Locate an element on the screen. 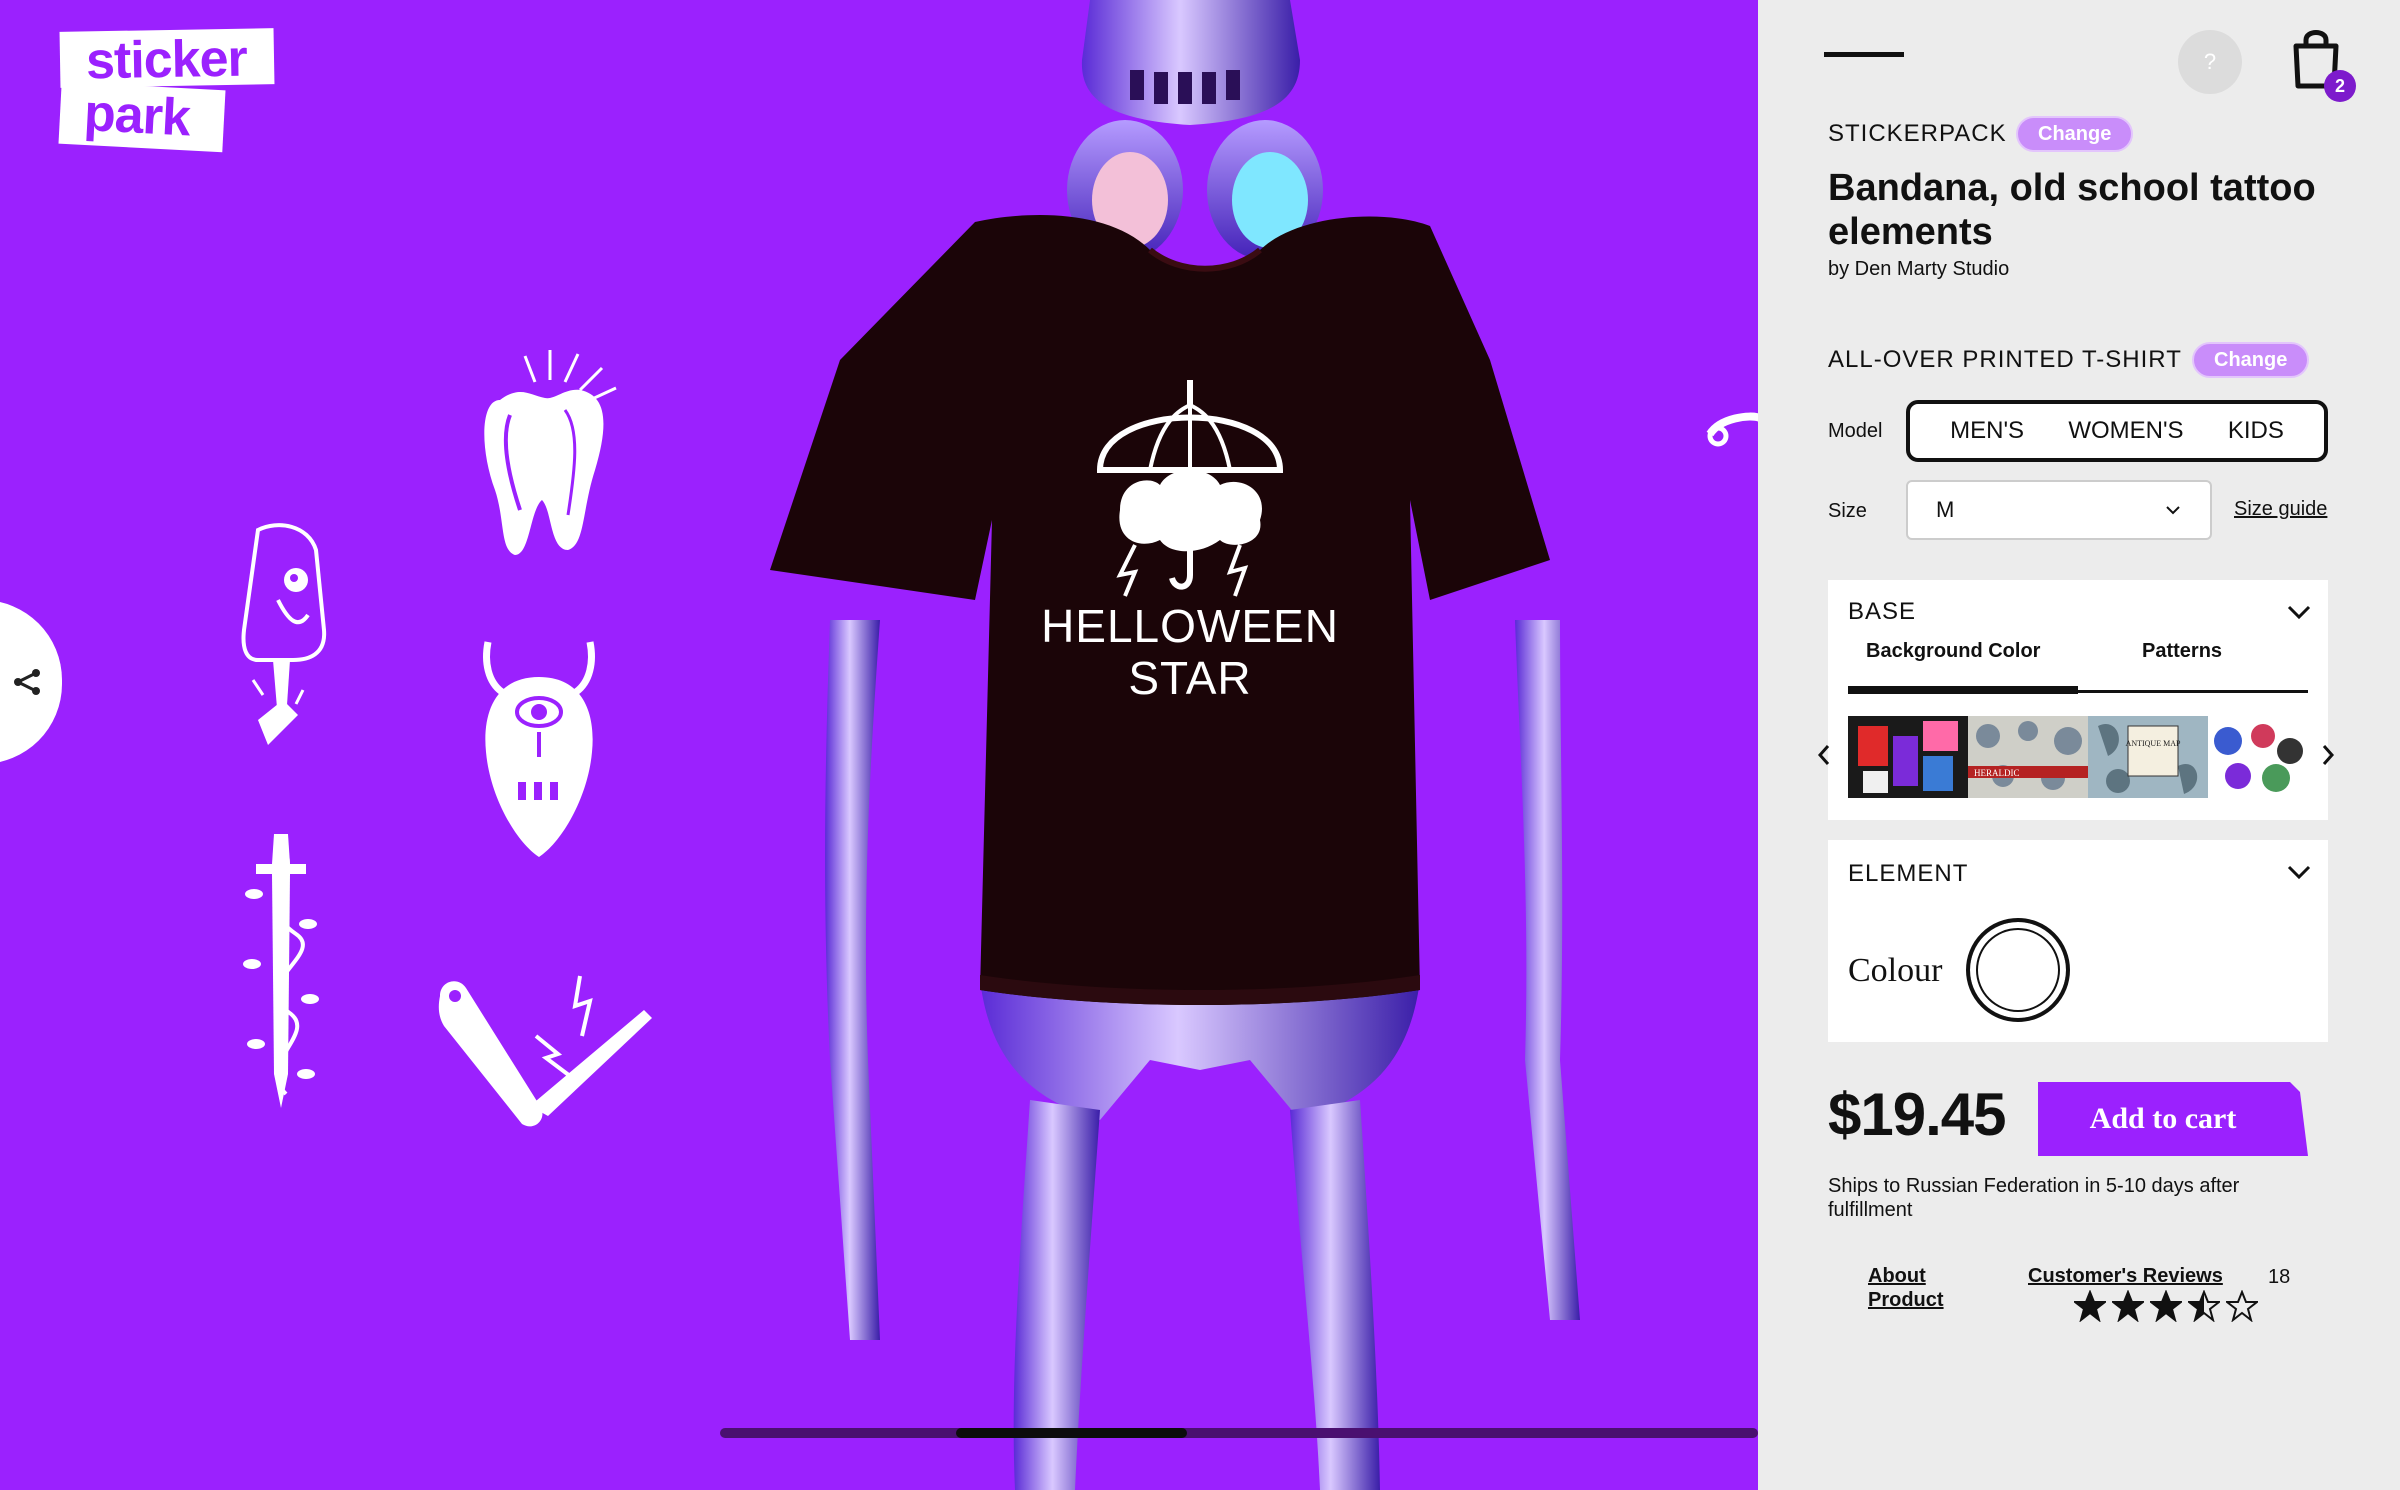 The image size is (2400, 1490). review-count: 18 is located at coordinates (2279, 1277).